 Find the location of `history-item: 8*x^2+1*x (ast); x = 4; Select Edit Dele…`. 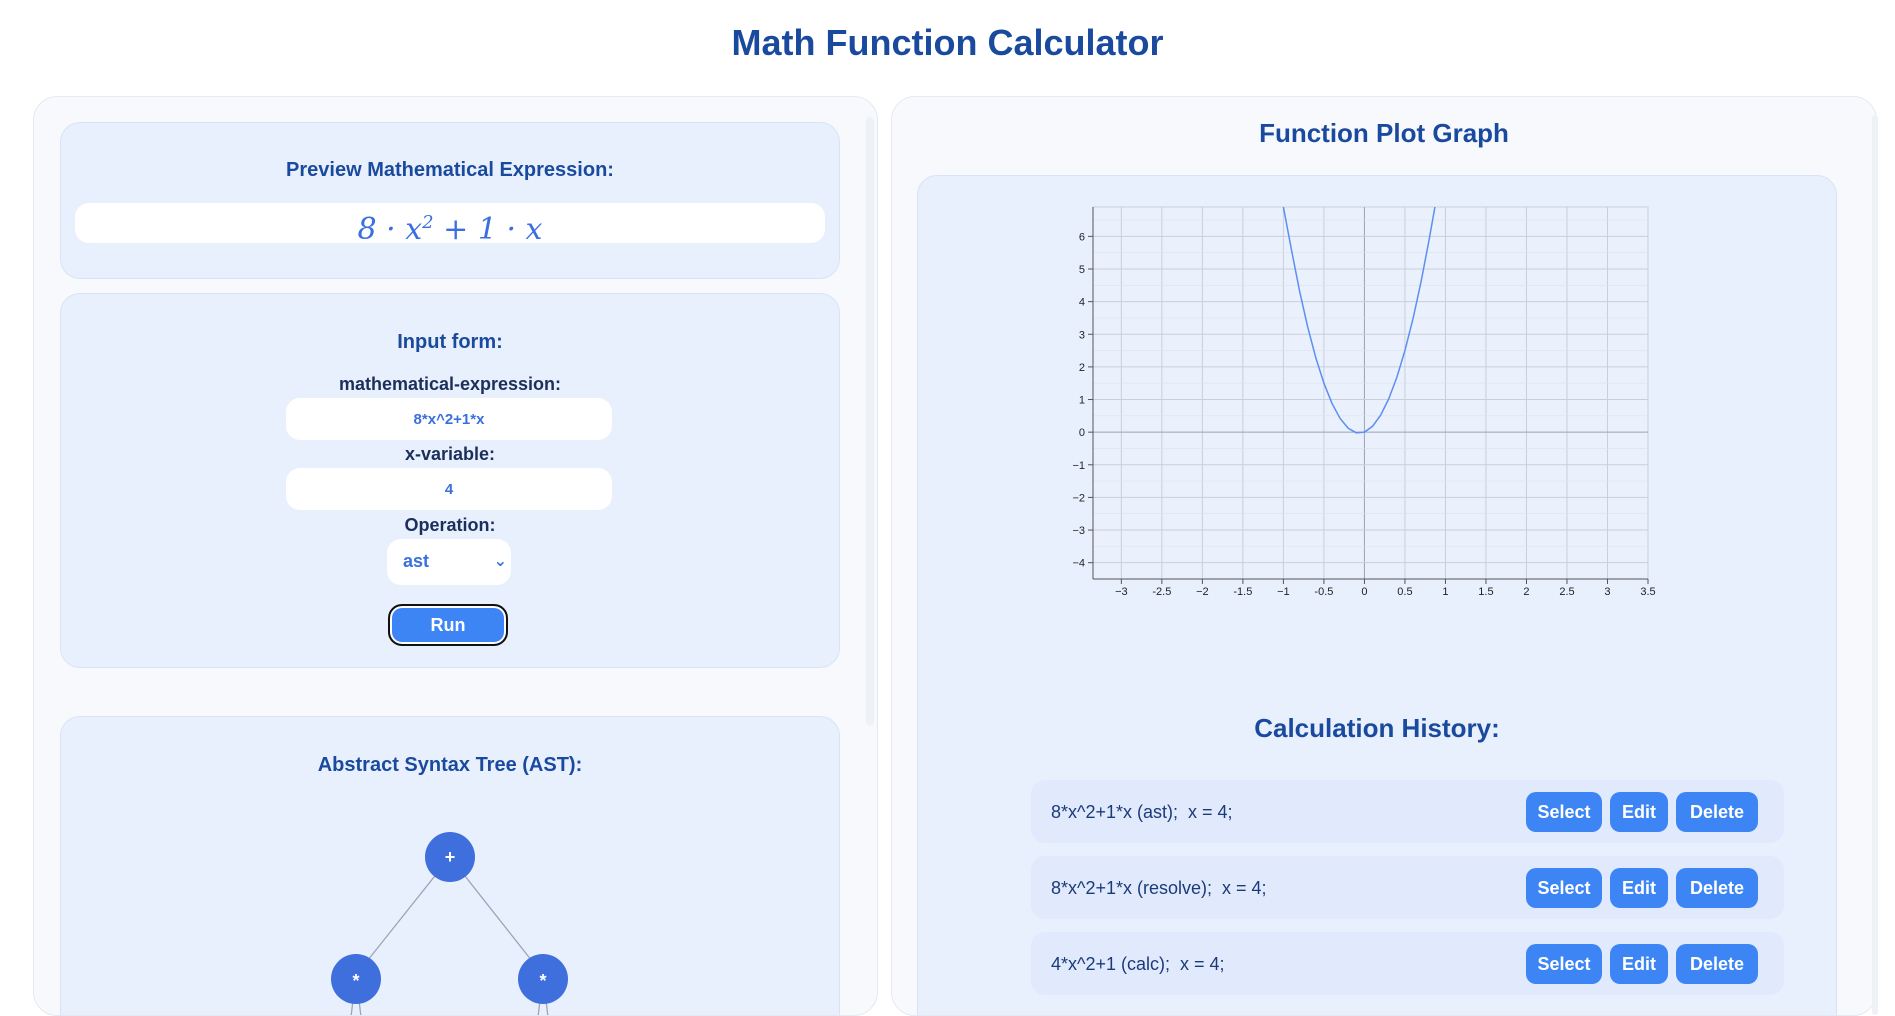

history-item: 8*x^2+1*x (ast); x = 4; Select Edit Dele… is located at coordinates (1407, 811).